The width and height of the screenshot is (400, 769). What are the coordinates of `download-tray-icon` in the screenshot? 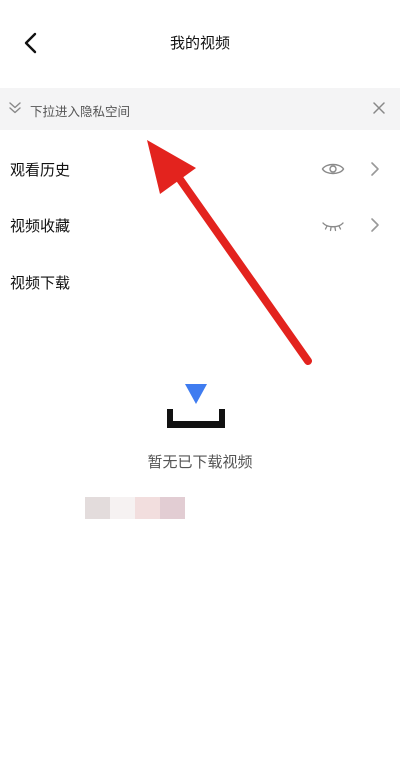 It's located at (196, 406).